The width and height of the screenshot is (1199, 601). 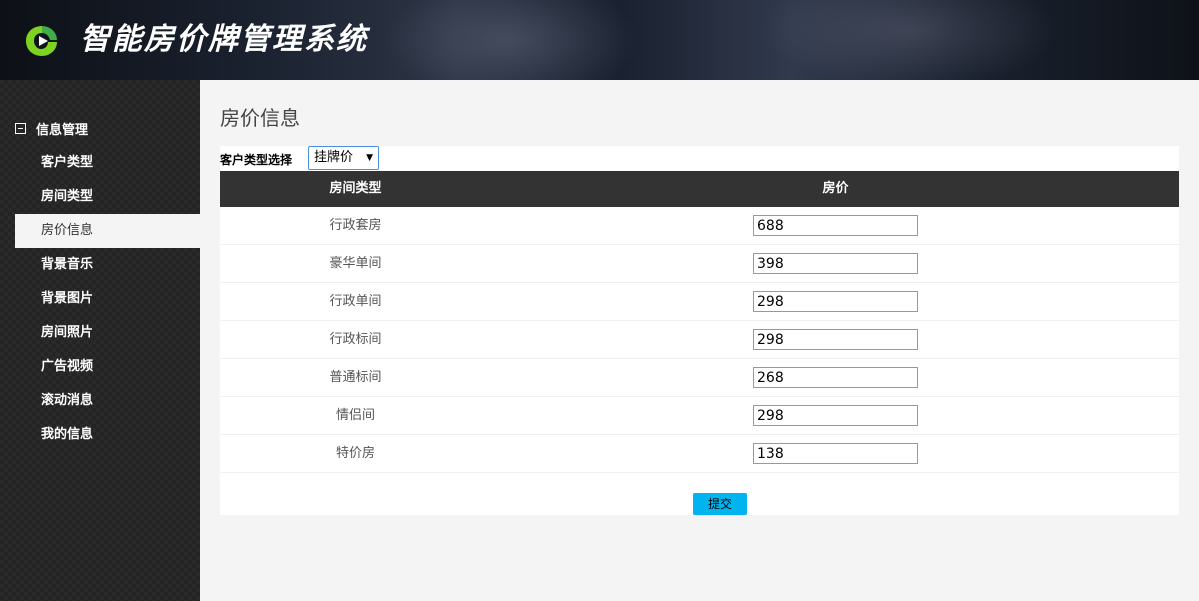 I want to click on table-row: 行政标间, so click(x=699, y=340).